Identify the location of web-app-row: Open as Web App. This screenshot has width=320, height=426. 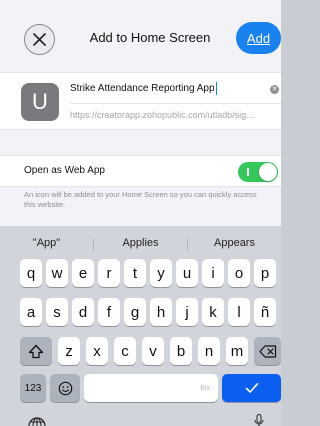
(140, 171).